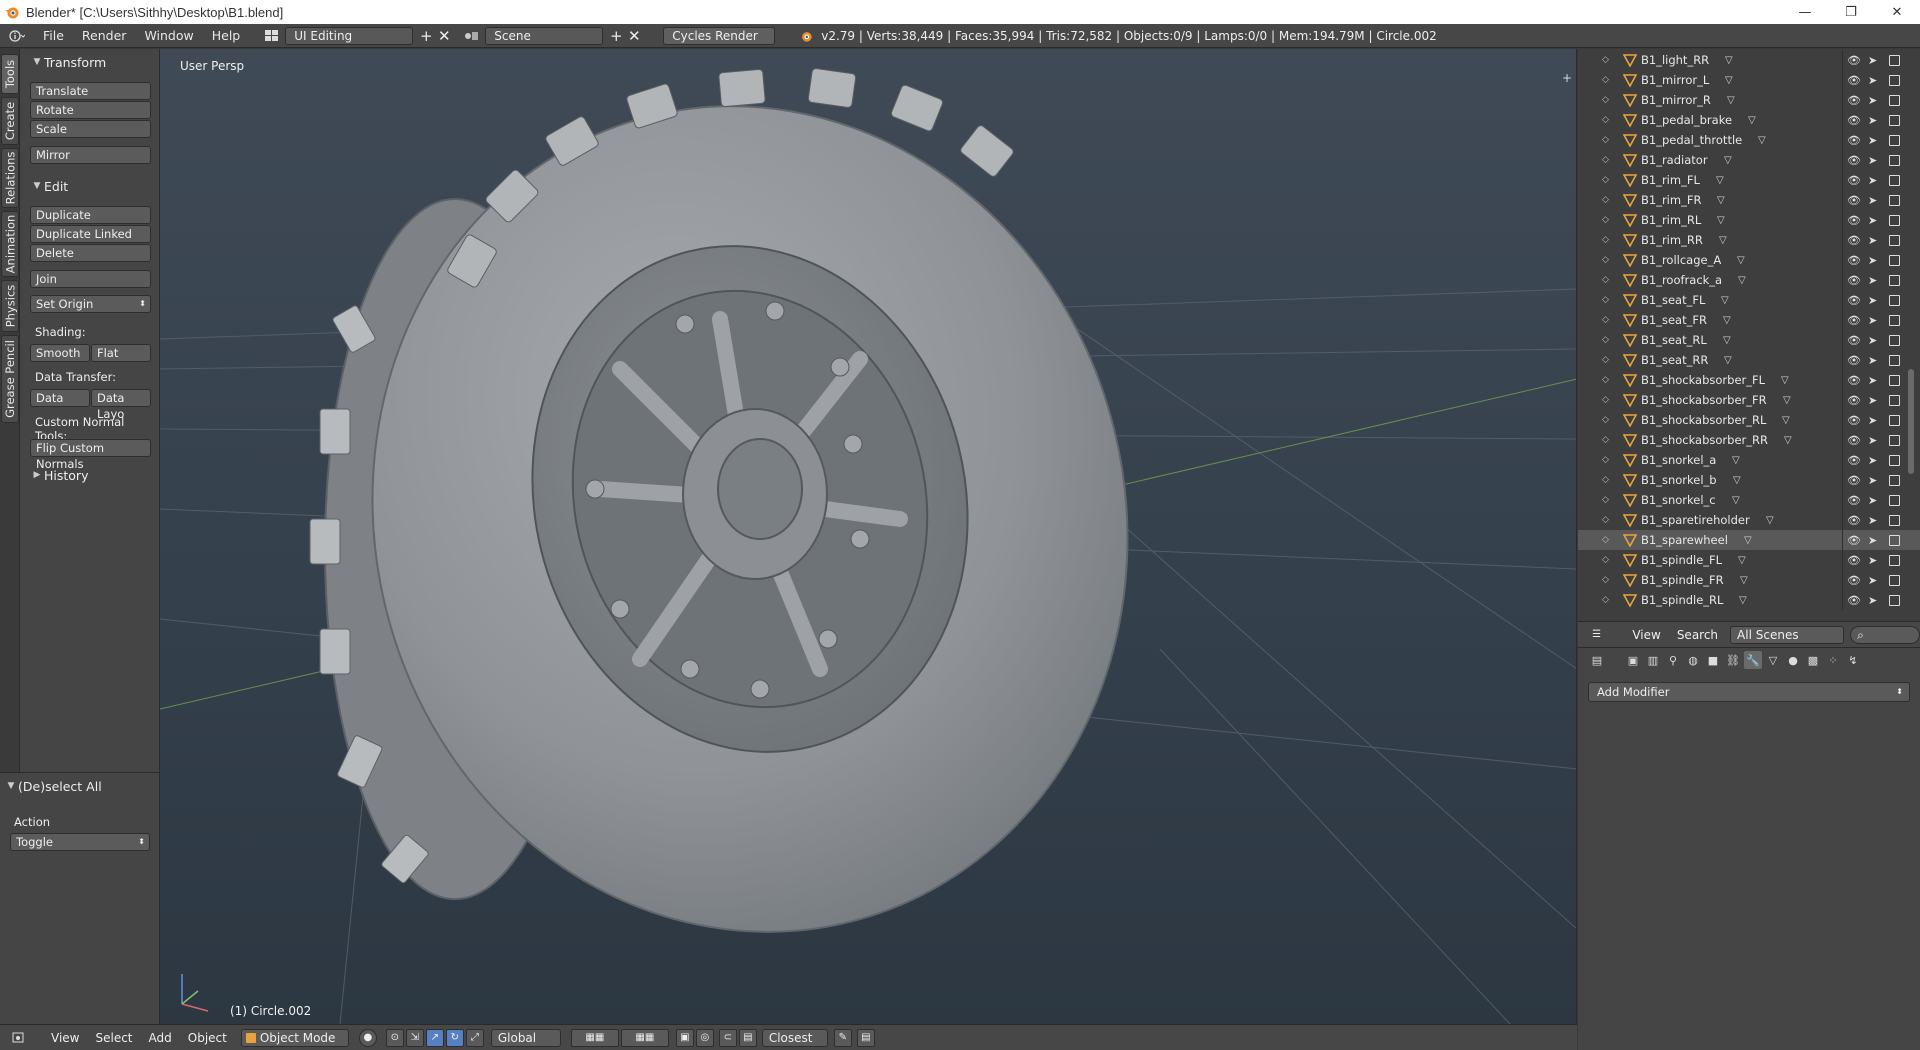 Image resolution: width=1920 pixels, height=1050 pixels. What do you see at coordinates (634, 36) in the screenshot?
I see `remove-scene-icon: ✕` at bounding box center [634, 36].